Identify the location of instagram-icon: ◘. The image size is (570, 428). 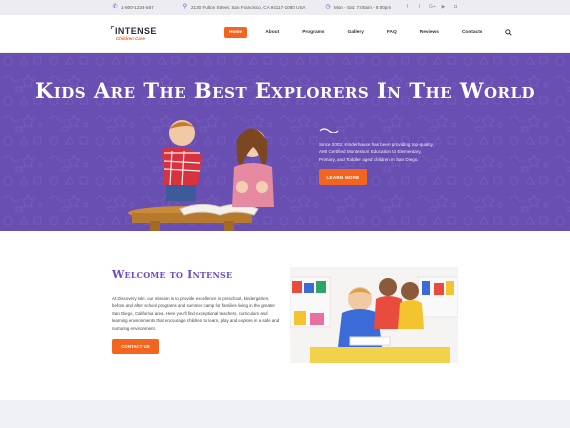
(455, 7).